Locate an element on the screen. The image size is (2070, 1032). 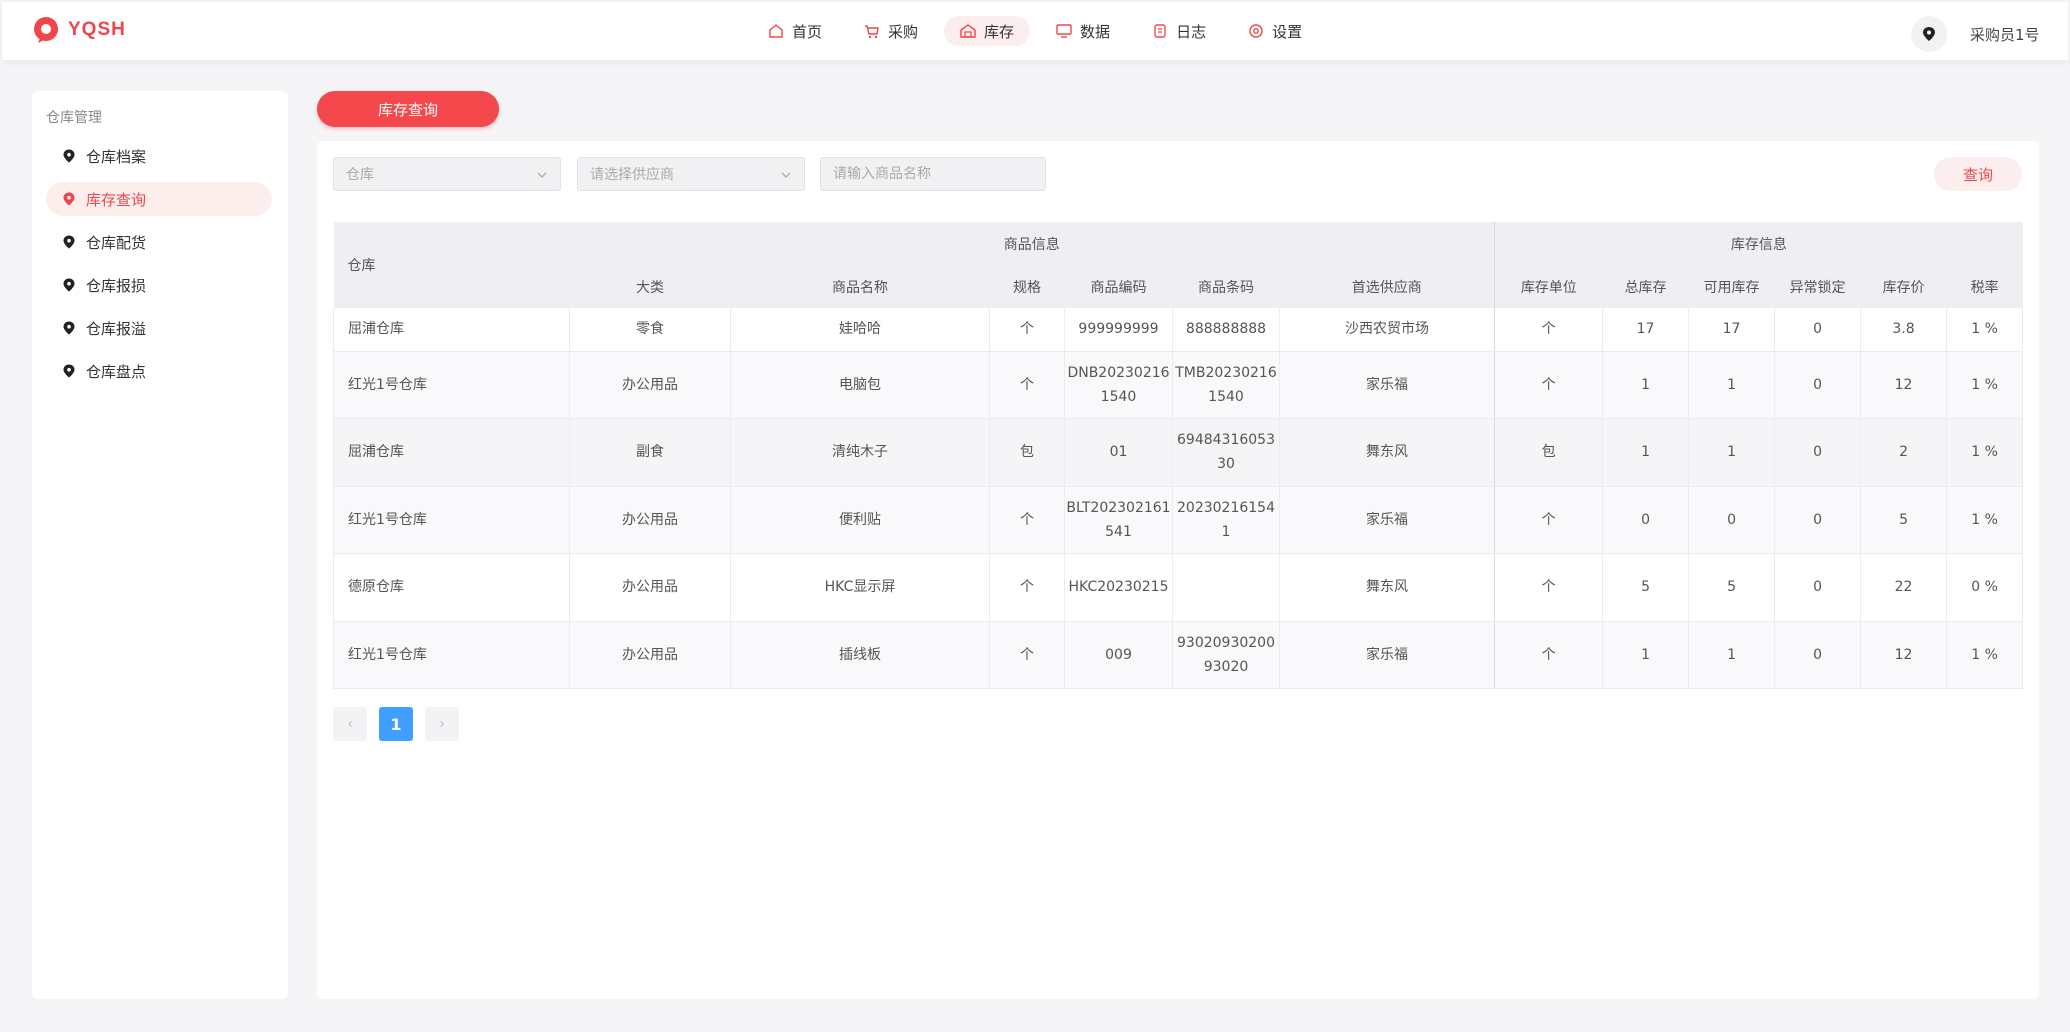
monitor-icon is located at coordinates (1064, 31).